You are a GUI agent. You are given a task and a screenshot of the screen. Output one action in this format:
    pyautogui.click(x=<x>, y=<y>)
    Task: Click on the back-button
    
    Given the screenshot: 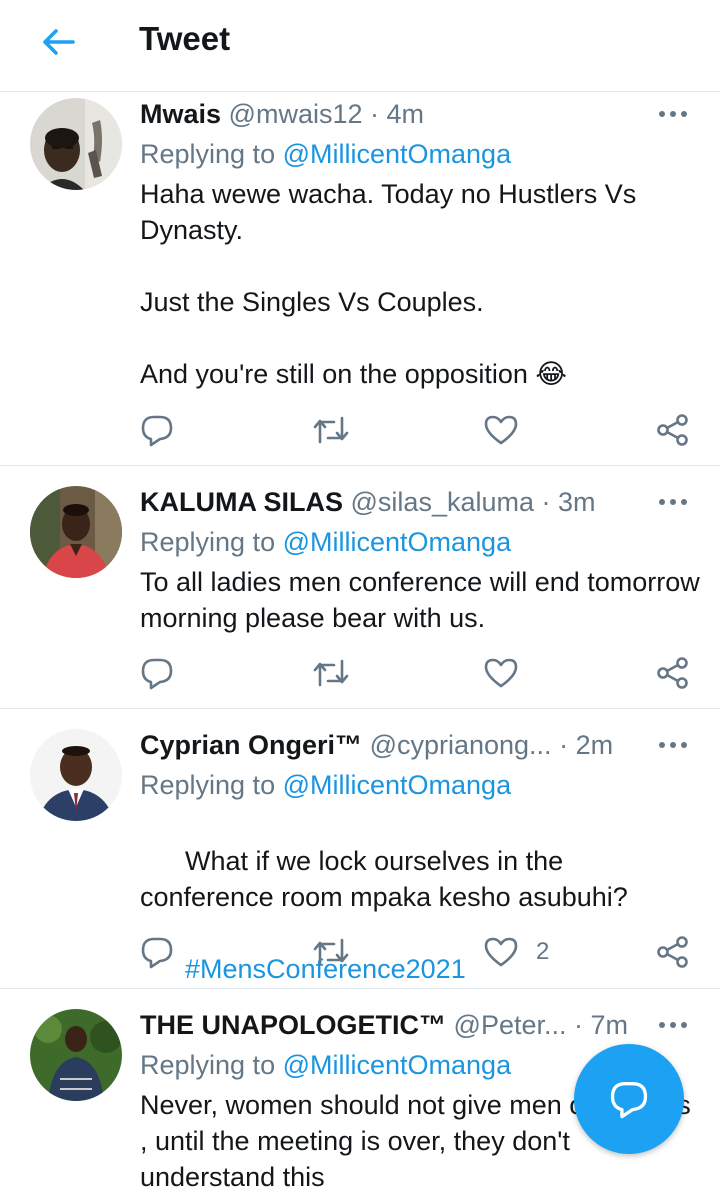 What is the action you would take?
    pyautogui.click(x=58, y=42)
    